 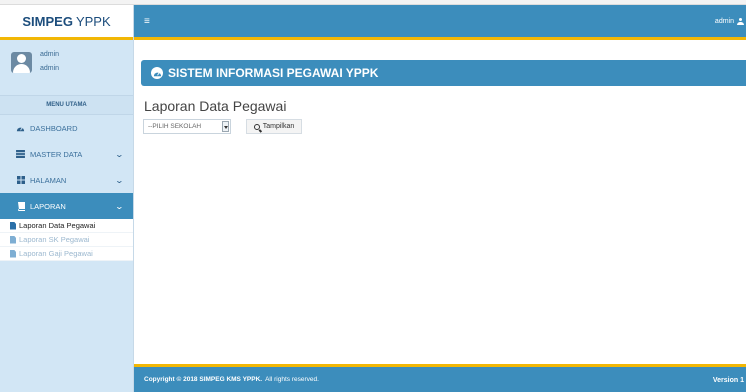 What do you see at coordinates (440, 22) in the screenshot?
I see `top-navbar: ≡ admin` at bounding box center [440, 22].